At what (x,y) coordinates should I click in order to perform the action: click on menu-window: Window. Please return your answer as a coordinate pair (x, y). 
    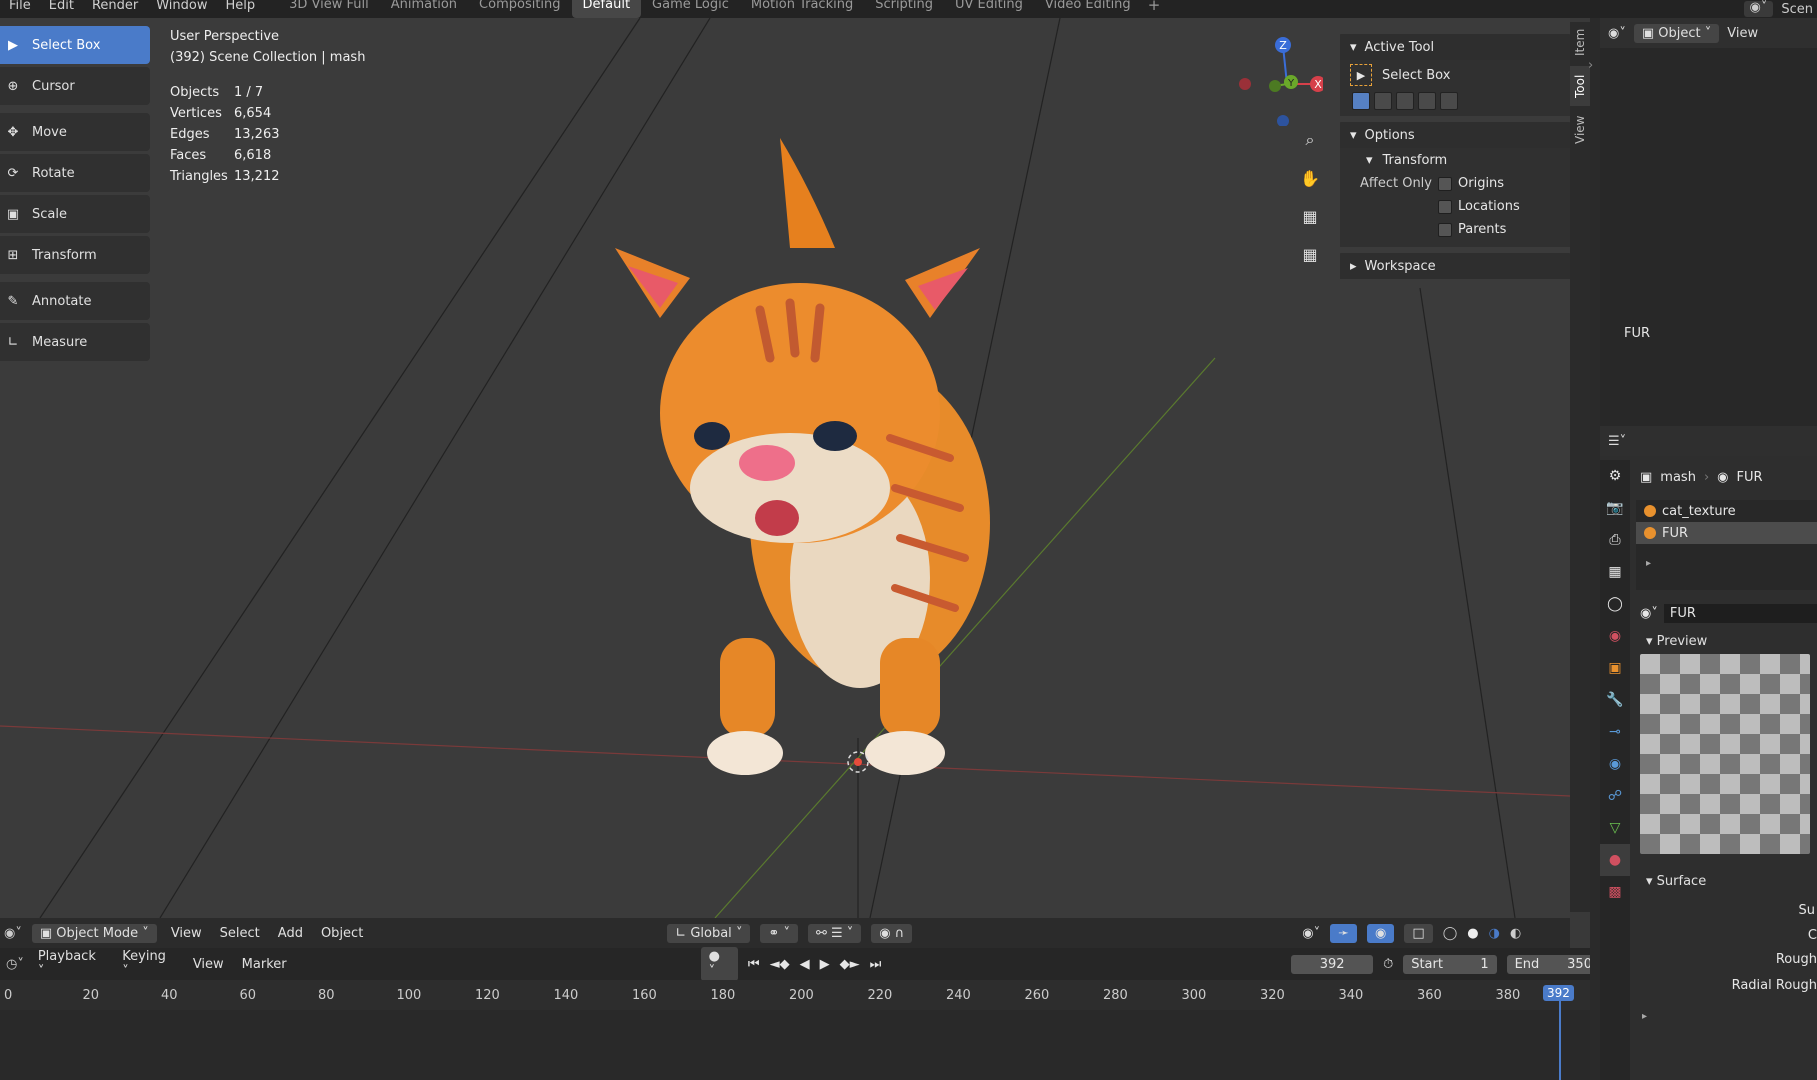
    Looking at the image, I should click on (181, 6).